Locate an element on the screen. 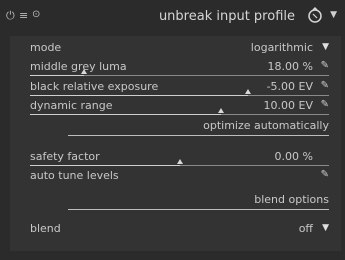 This screenshot has height=260, width=345. module-title: unbreak input profile is located at coordinates (226, 16).